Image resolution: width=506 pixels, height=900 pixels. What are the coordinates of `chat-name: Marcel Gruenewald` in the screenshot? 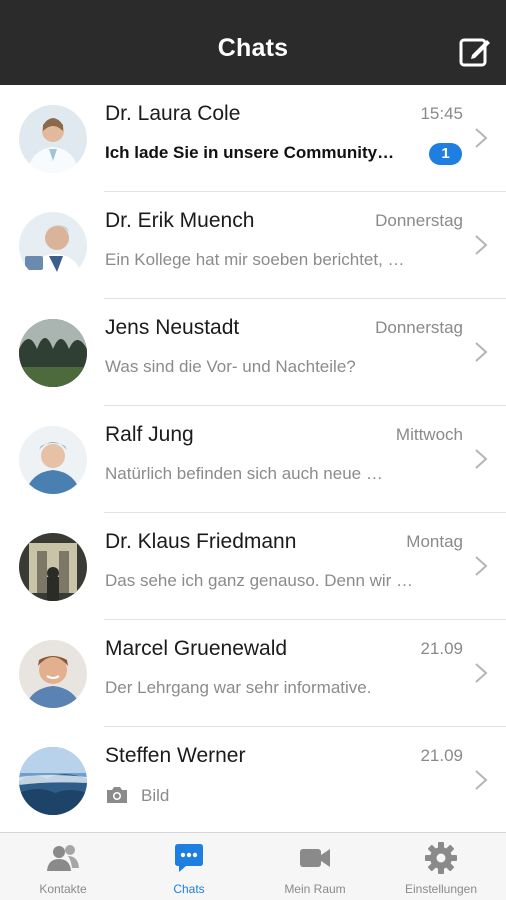 It's located at (196, 648).